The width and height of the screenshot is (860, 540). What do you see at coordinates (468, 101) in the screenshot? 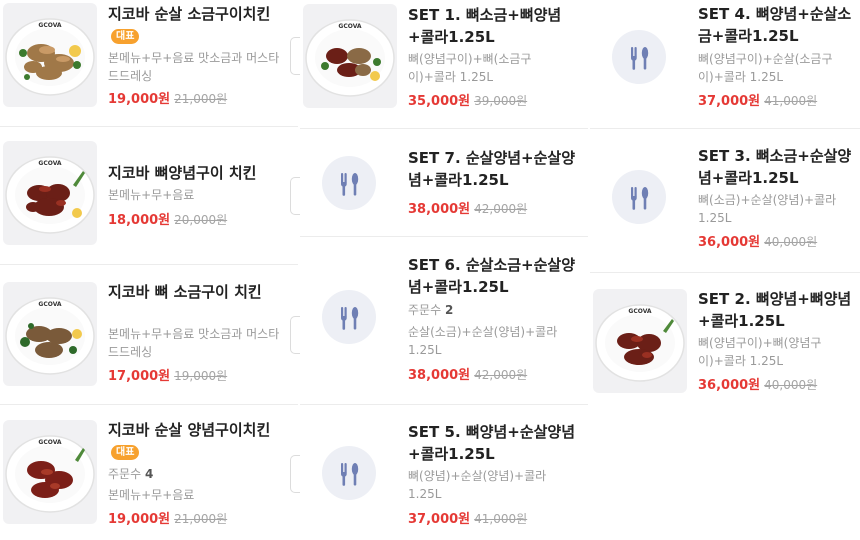
I see `menu-item-price: 35,000원 39,000원` at bounding box center [468, 101].